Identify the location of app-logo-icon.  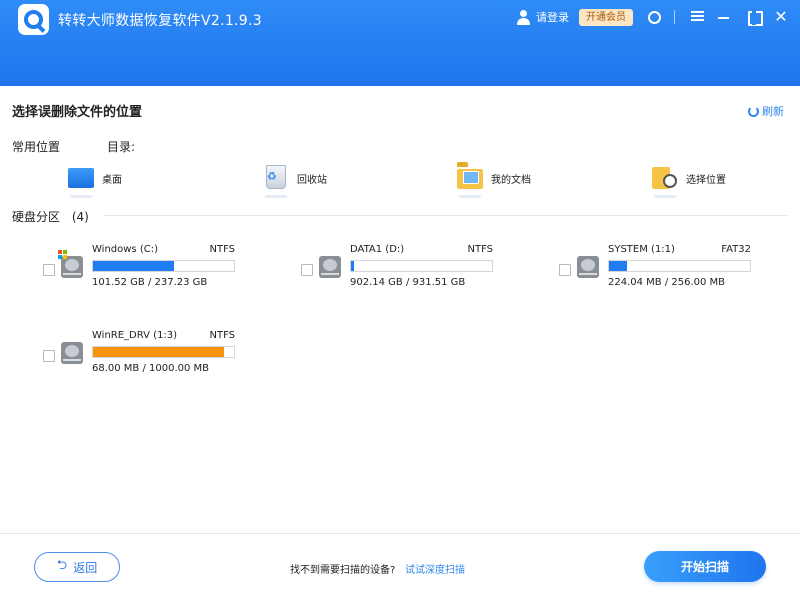
(33, 19).